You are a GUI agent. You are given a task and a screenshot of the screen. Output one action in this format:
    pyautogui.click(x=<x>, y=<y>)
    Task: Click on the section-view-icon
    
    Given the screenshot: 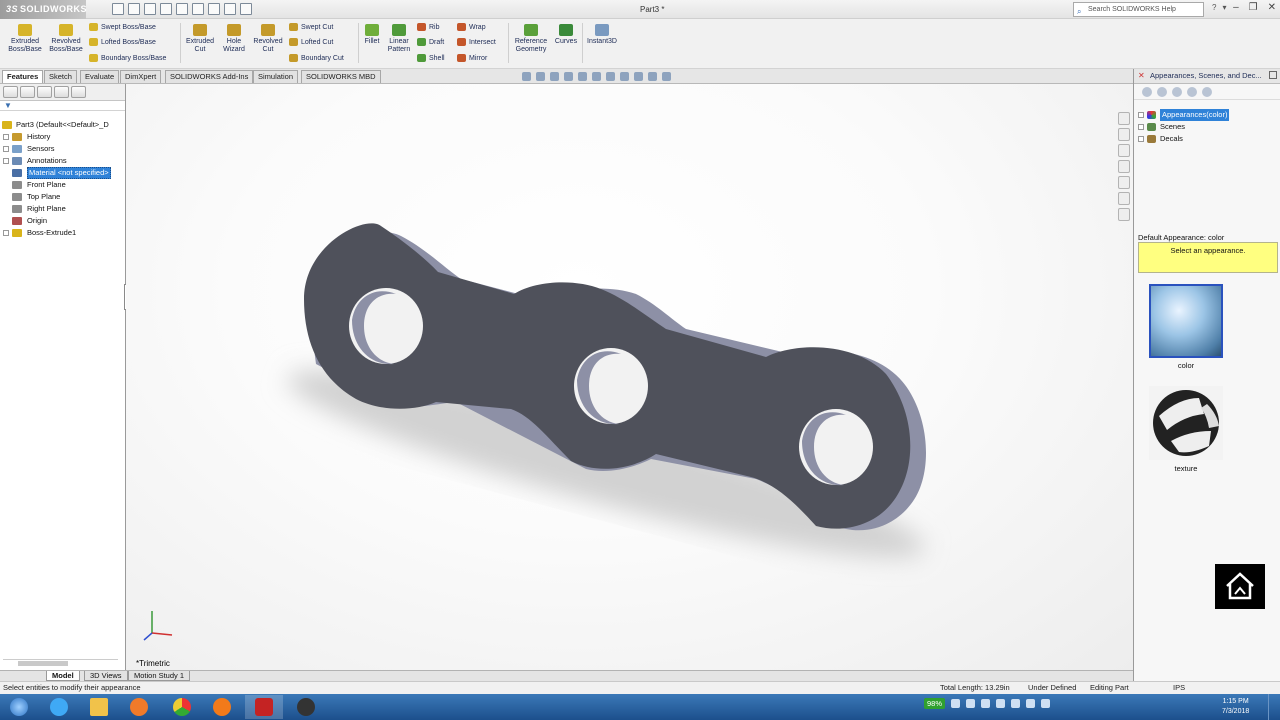 What is the action you would take?
    pyautogui.click(x=568, y=76)
    